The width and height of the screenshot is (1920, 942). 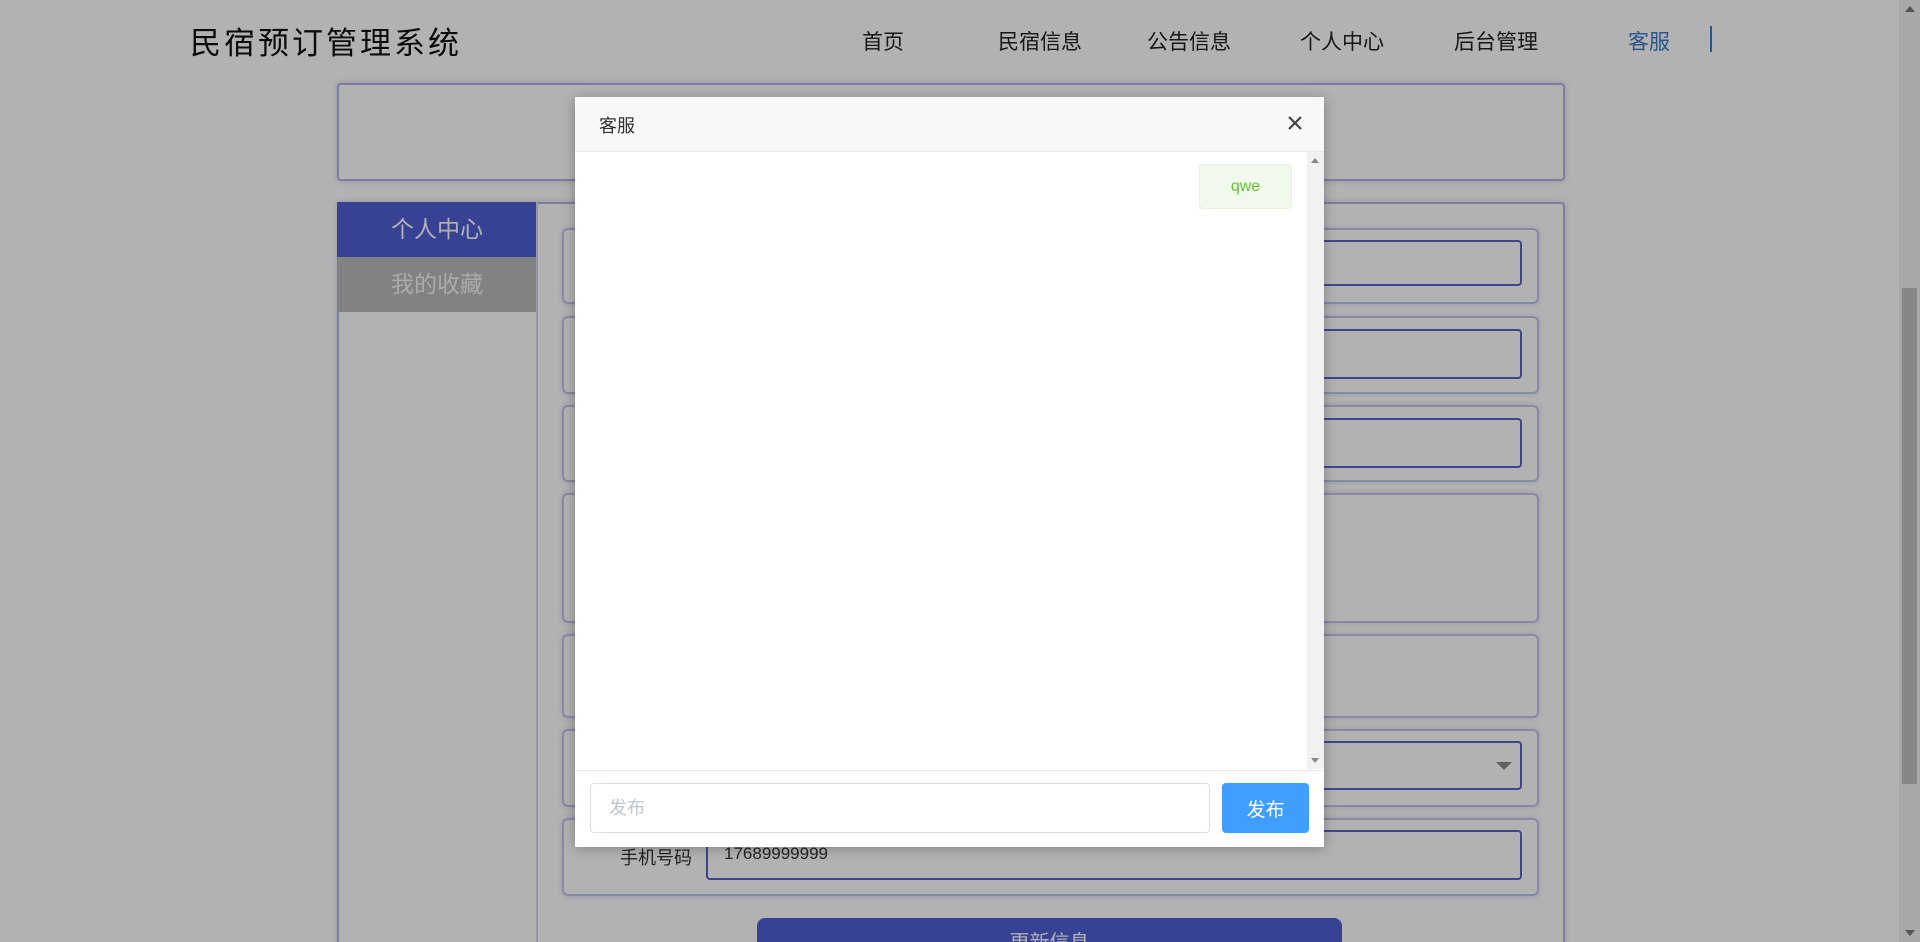 I want to click on chat-input, so click(x=900, y=808).